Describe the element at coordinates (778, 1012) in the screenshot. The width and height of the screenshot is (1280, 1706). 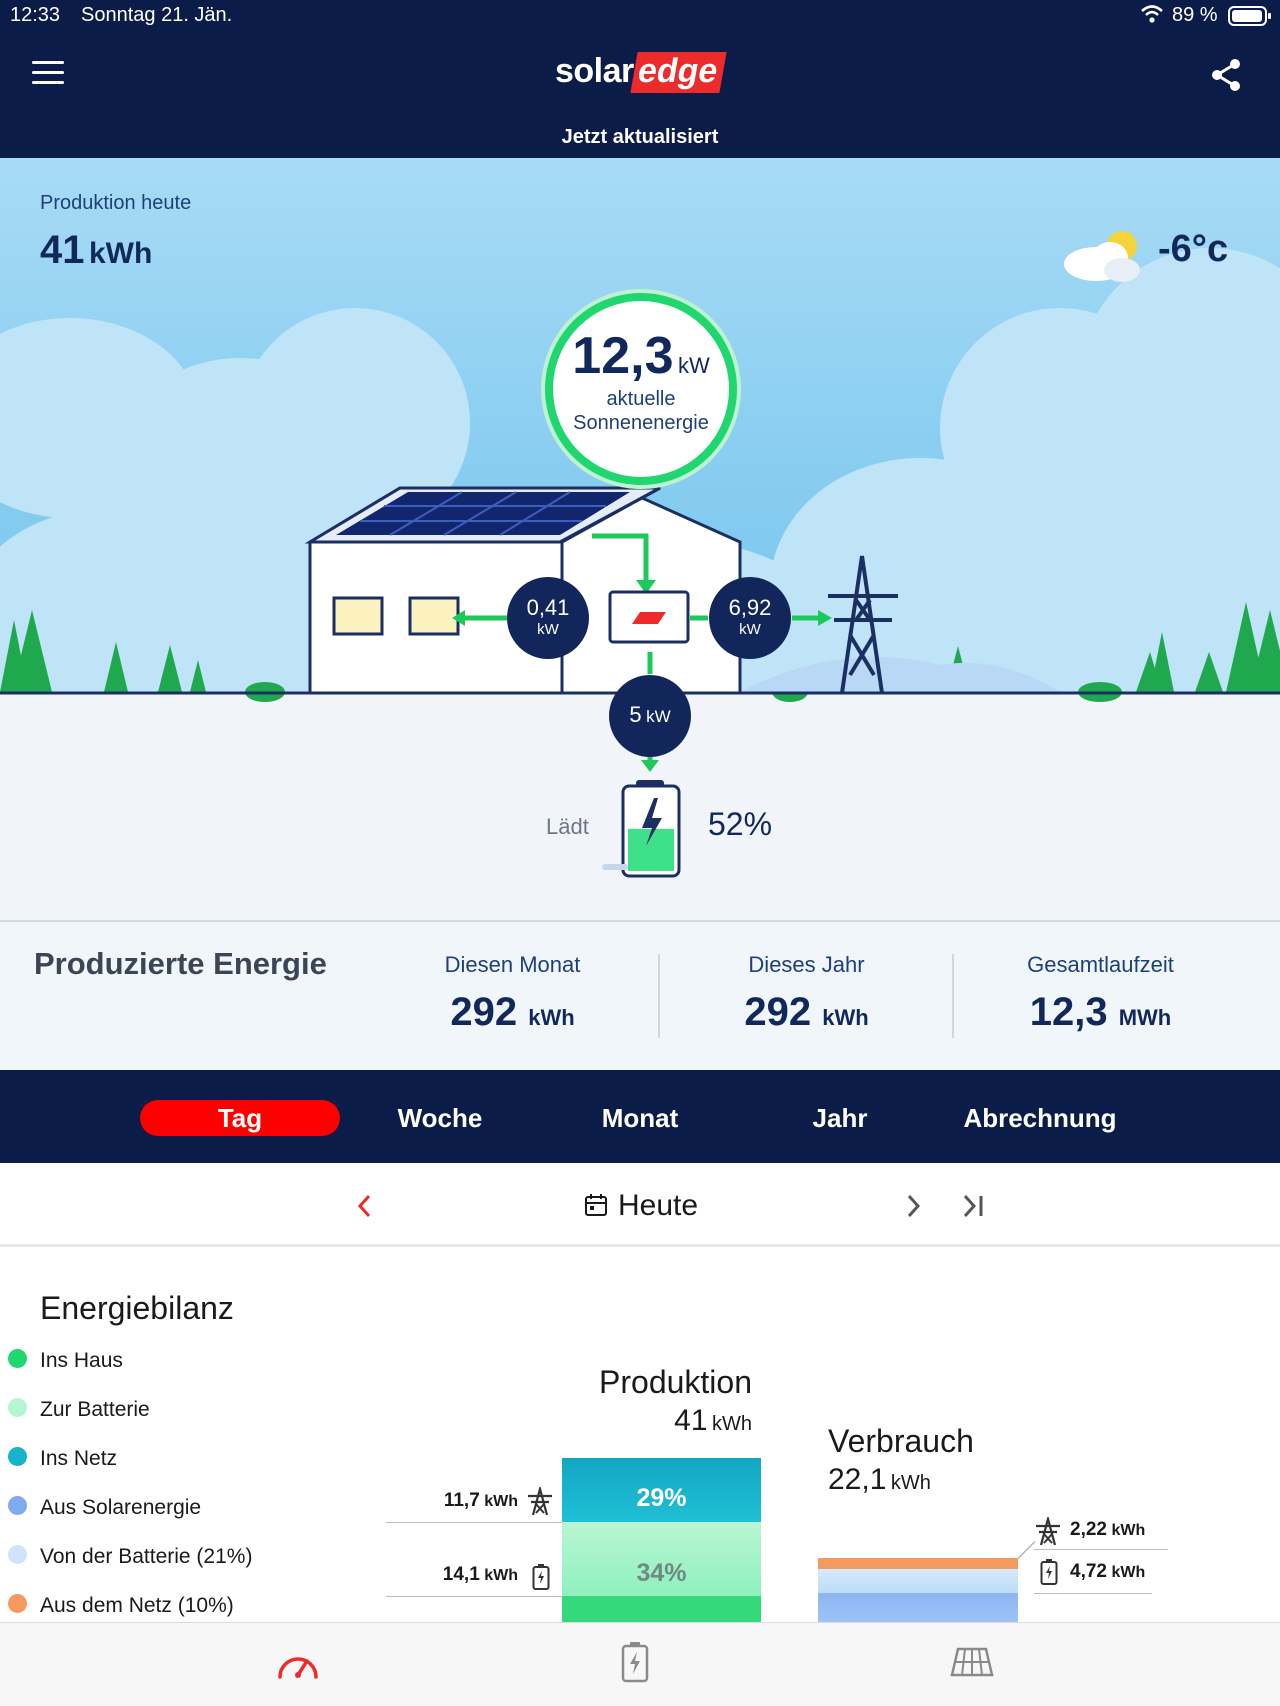
I see `stat-year-number: 292` at that location.